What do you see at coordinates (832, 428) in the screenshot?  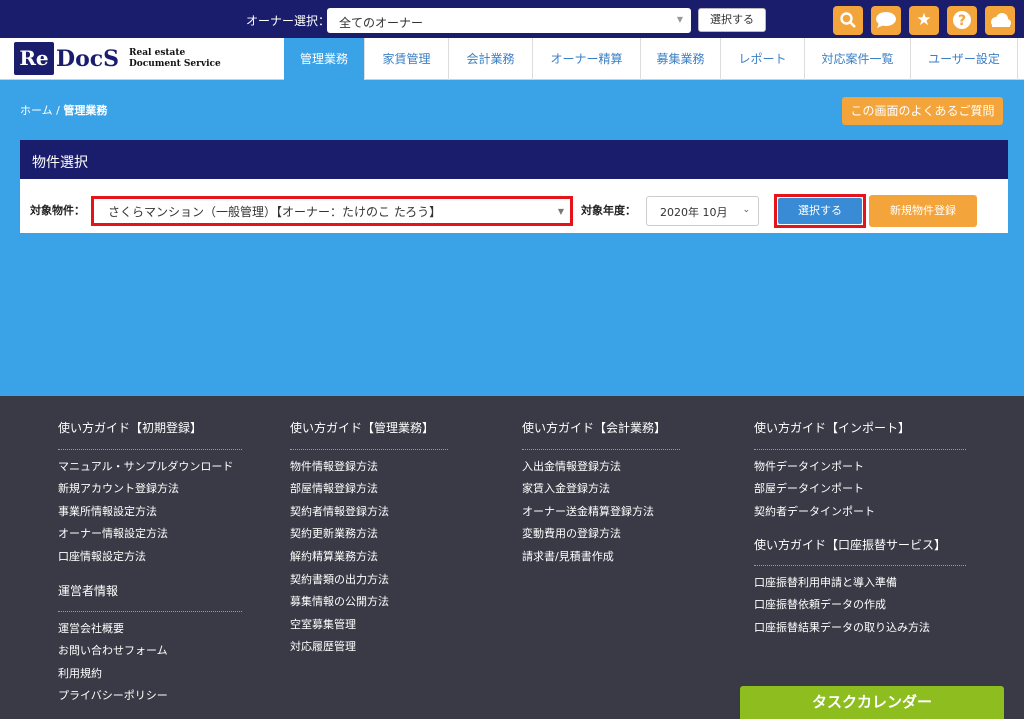 I see `footer-col4-title: 使い方ガイド【インポート】` at bounding box center [832, 428].